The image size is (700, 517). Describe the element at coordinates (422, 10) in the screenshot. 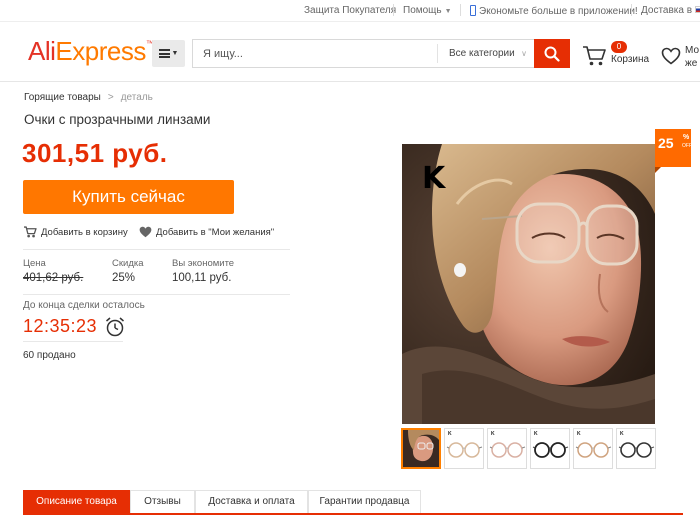

I see `help-label: Помощь` at that location.